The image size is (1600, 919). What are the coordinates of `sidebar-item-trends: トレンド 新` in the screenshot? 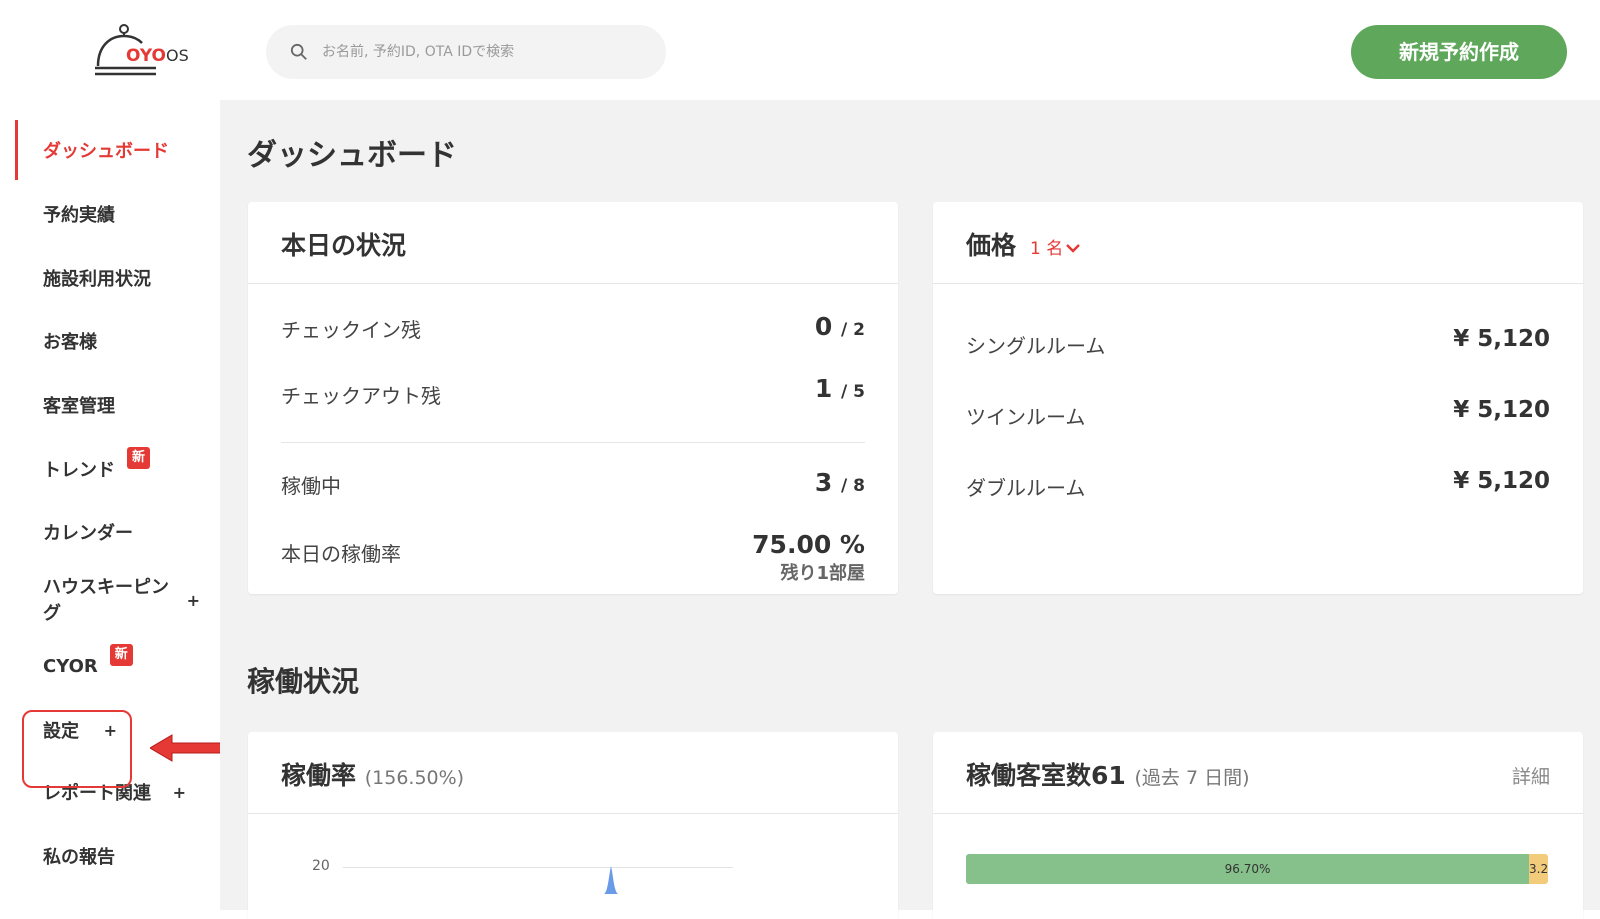 It's located at (117, 469).